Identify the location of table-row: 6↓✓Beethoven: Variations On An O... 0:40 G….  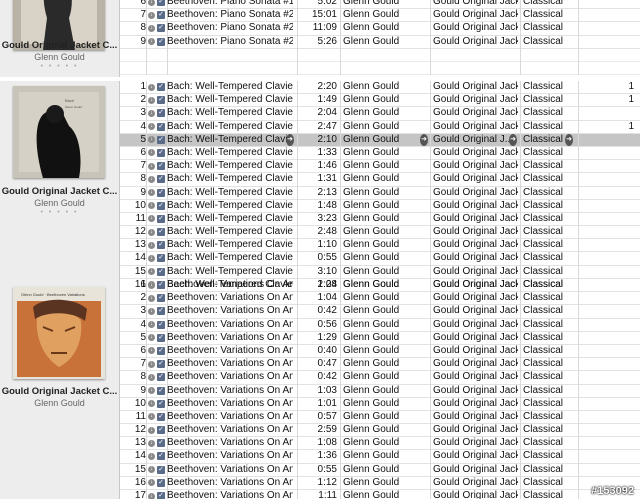
(380, 351).